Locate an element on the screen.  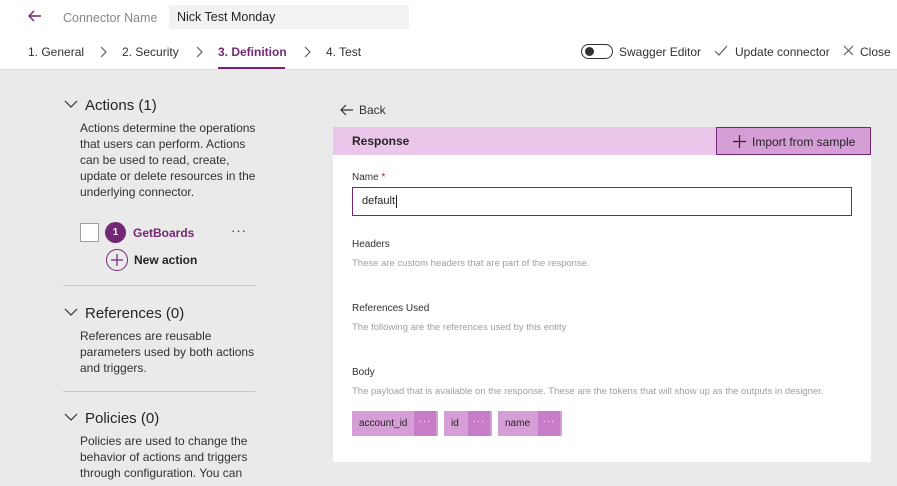
swagger-editor-label: Swagger Editor is located at coordinates (660, 52).